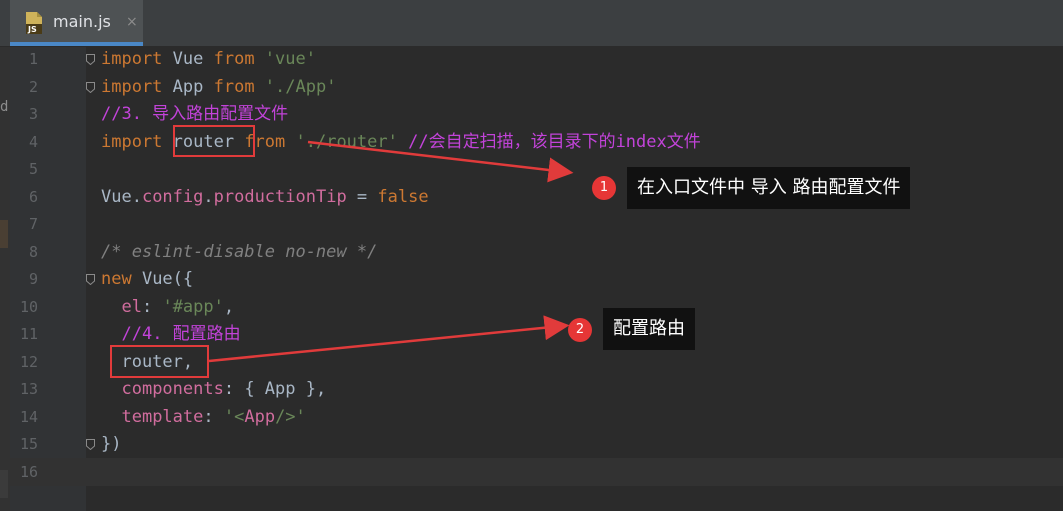  What do you see at coordinates (649, 329) in the screenshot?
I see `annotation-callout-2: 配置路由` at bounding box center [649, 329].